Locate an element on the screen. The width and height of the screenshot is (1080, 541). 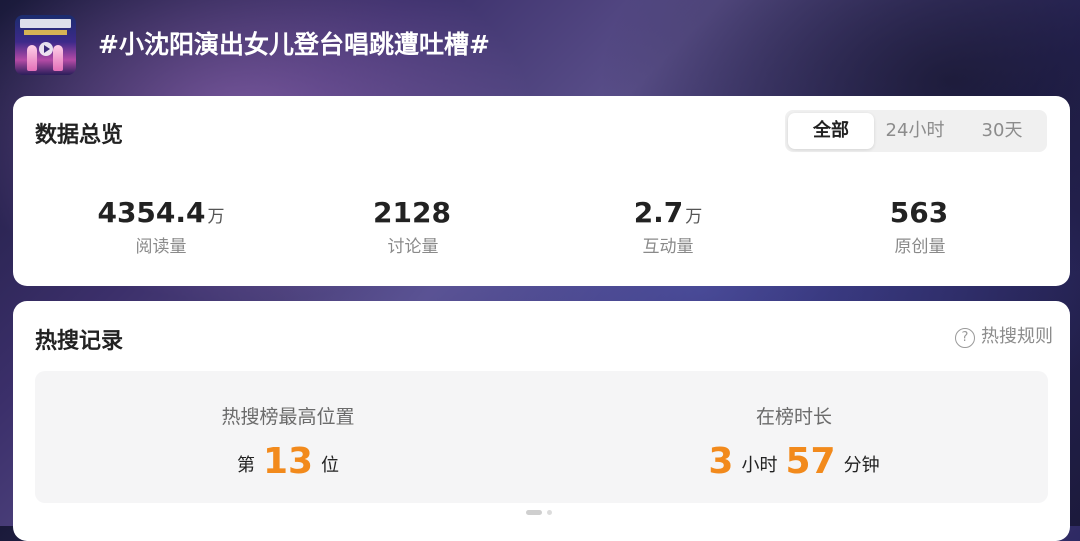
hot-search-rules-link: ? 热搜规则 is located at coordinates (1004, 337).